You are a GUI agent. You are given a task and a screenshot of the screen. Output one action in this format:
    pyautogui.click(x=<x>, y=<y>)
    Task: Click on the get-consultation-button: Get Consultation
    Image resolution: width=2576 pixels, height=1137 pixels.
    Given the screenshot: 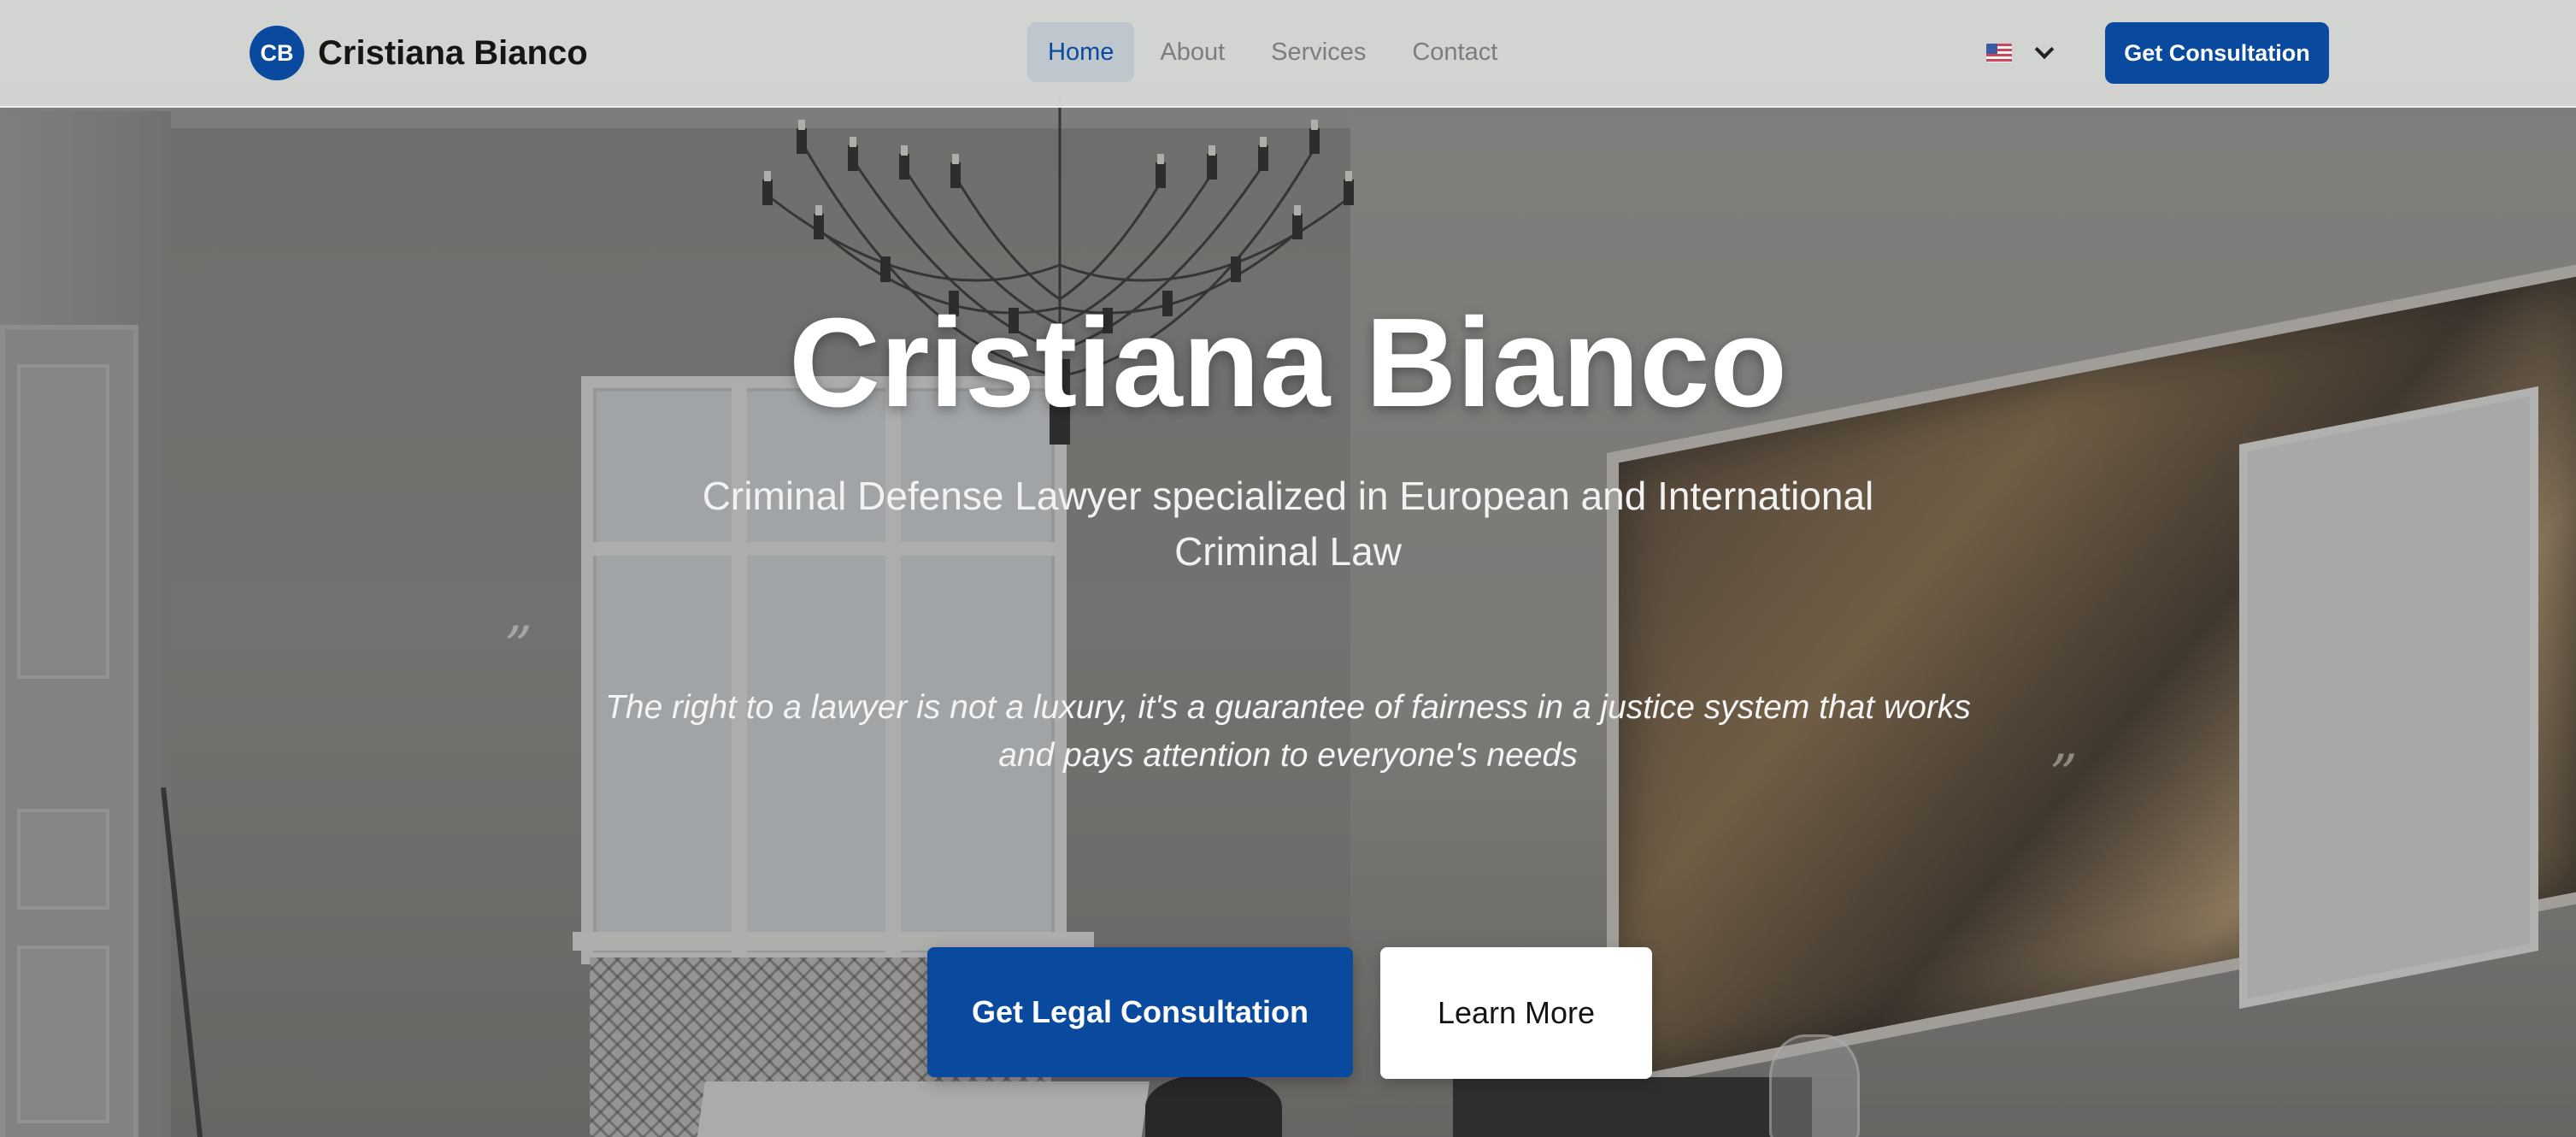 What is the action you would take?
    pyautogui.click(x=2217, y=53)
    